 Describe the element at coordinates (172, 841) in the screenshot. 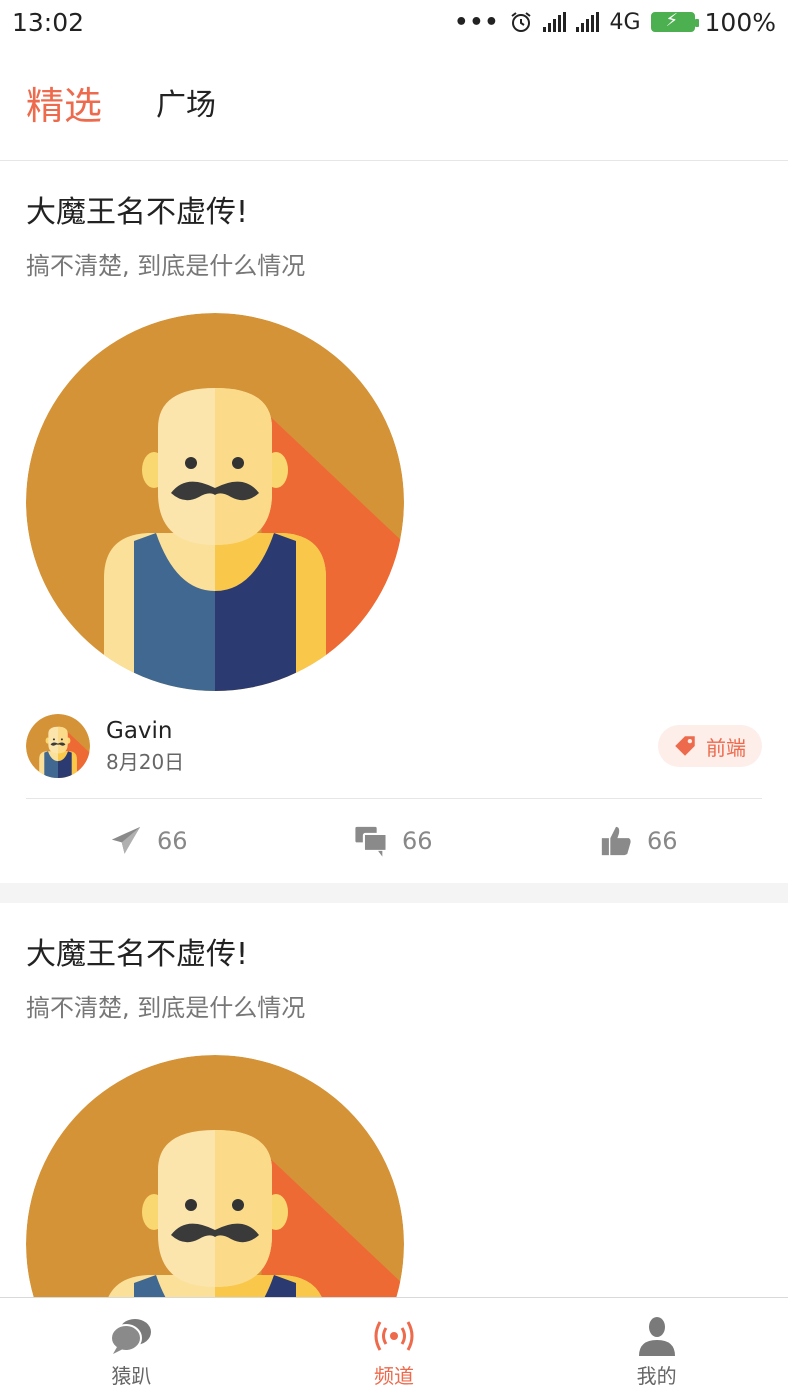

I see `share-count: 66` at that location.